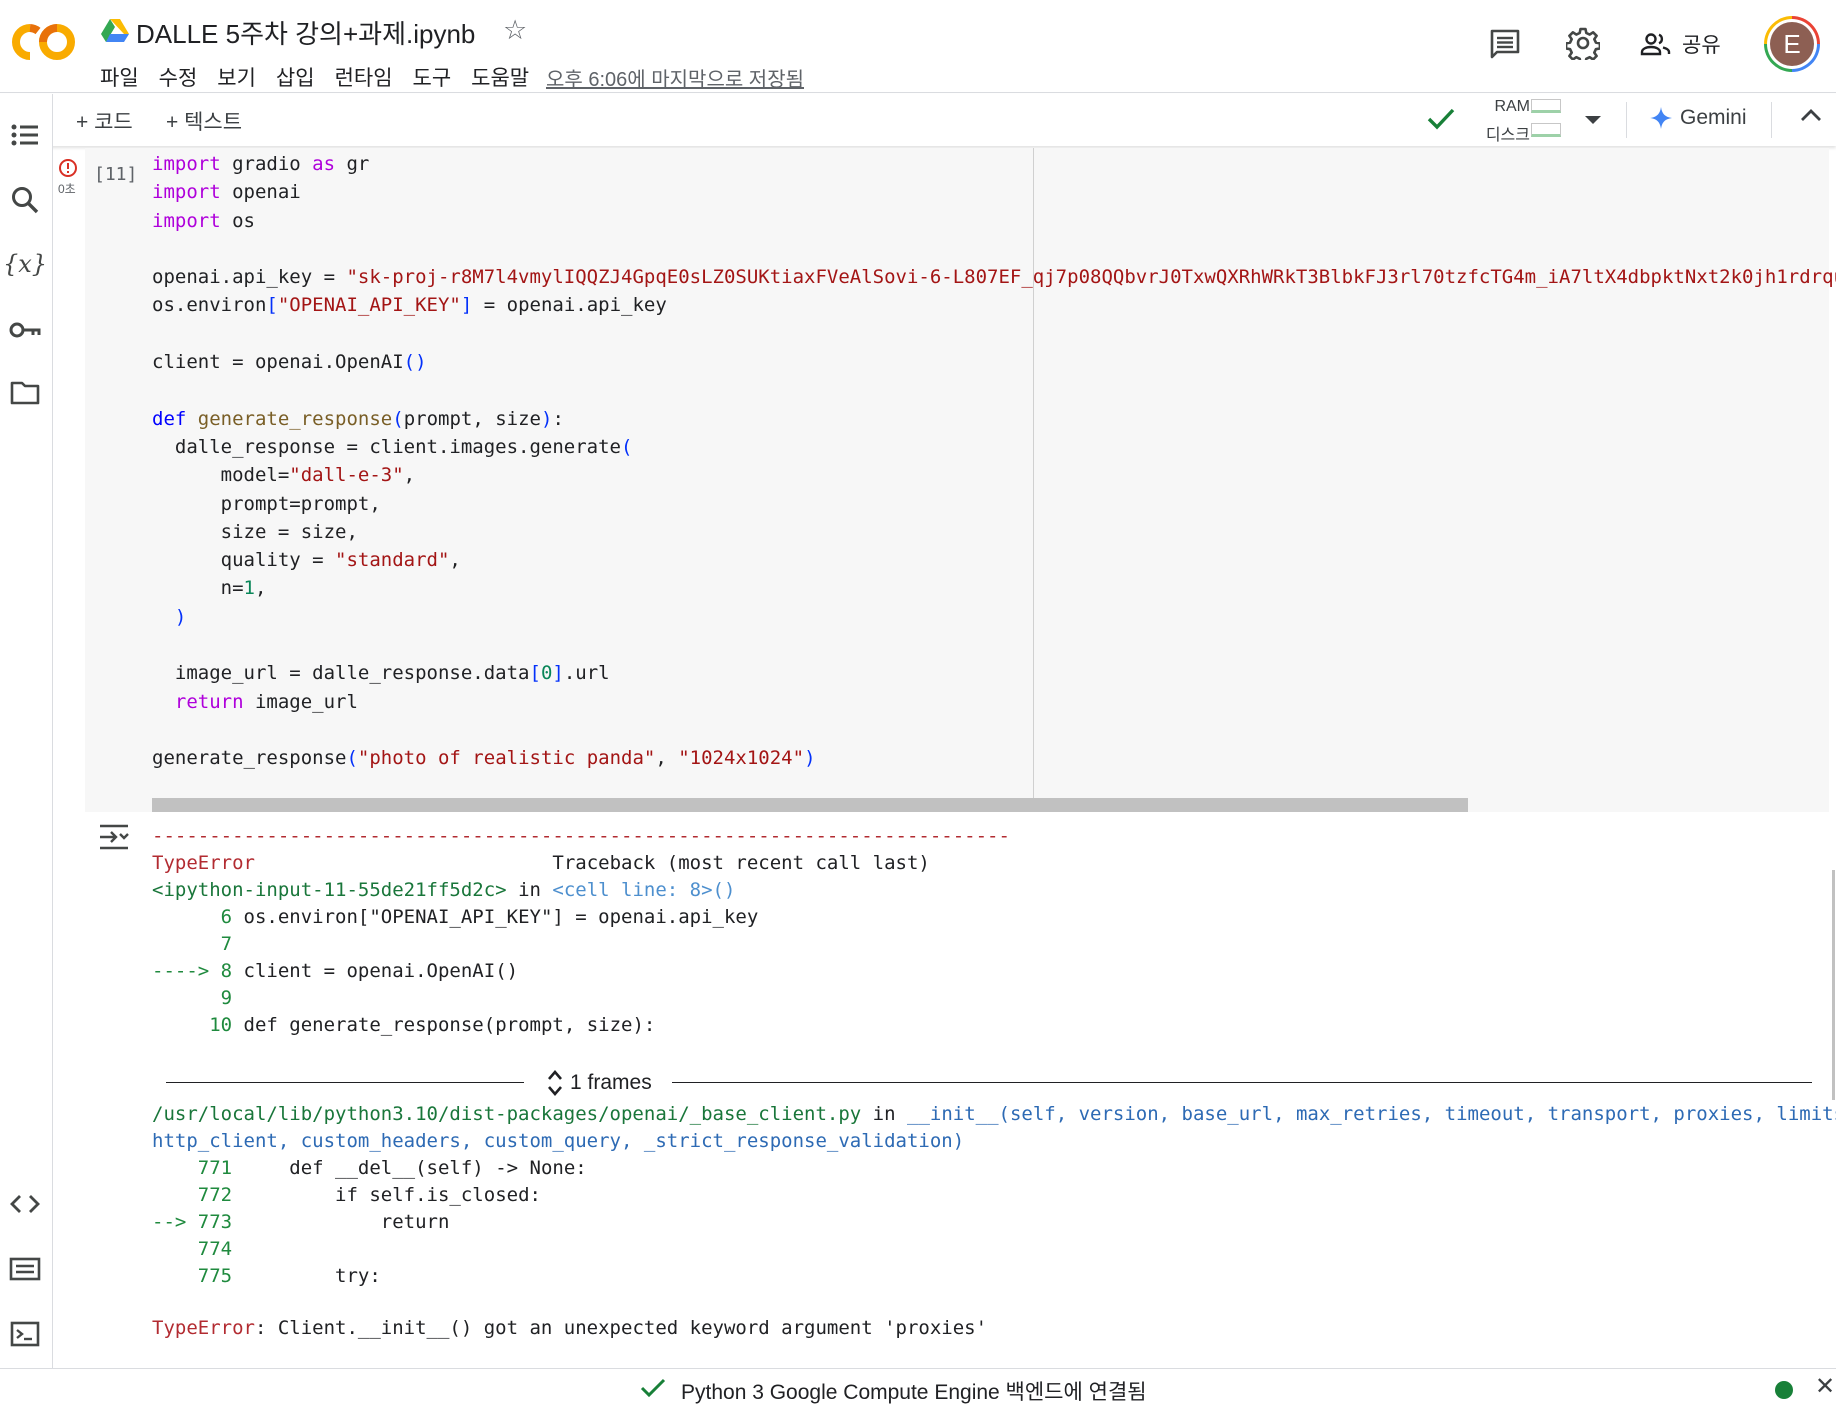  What do you see at coordinates (1655, 44) in the screenshot?
I see `people-icon` at bounding box center [1655, 44].